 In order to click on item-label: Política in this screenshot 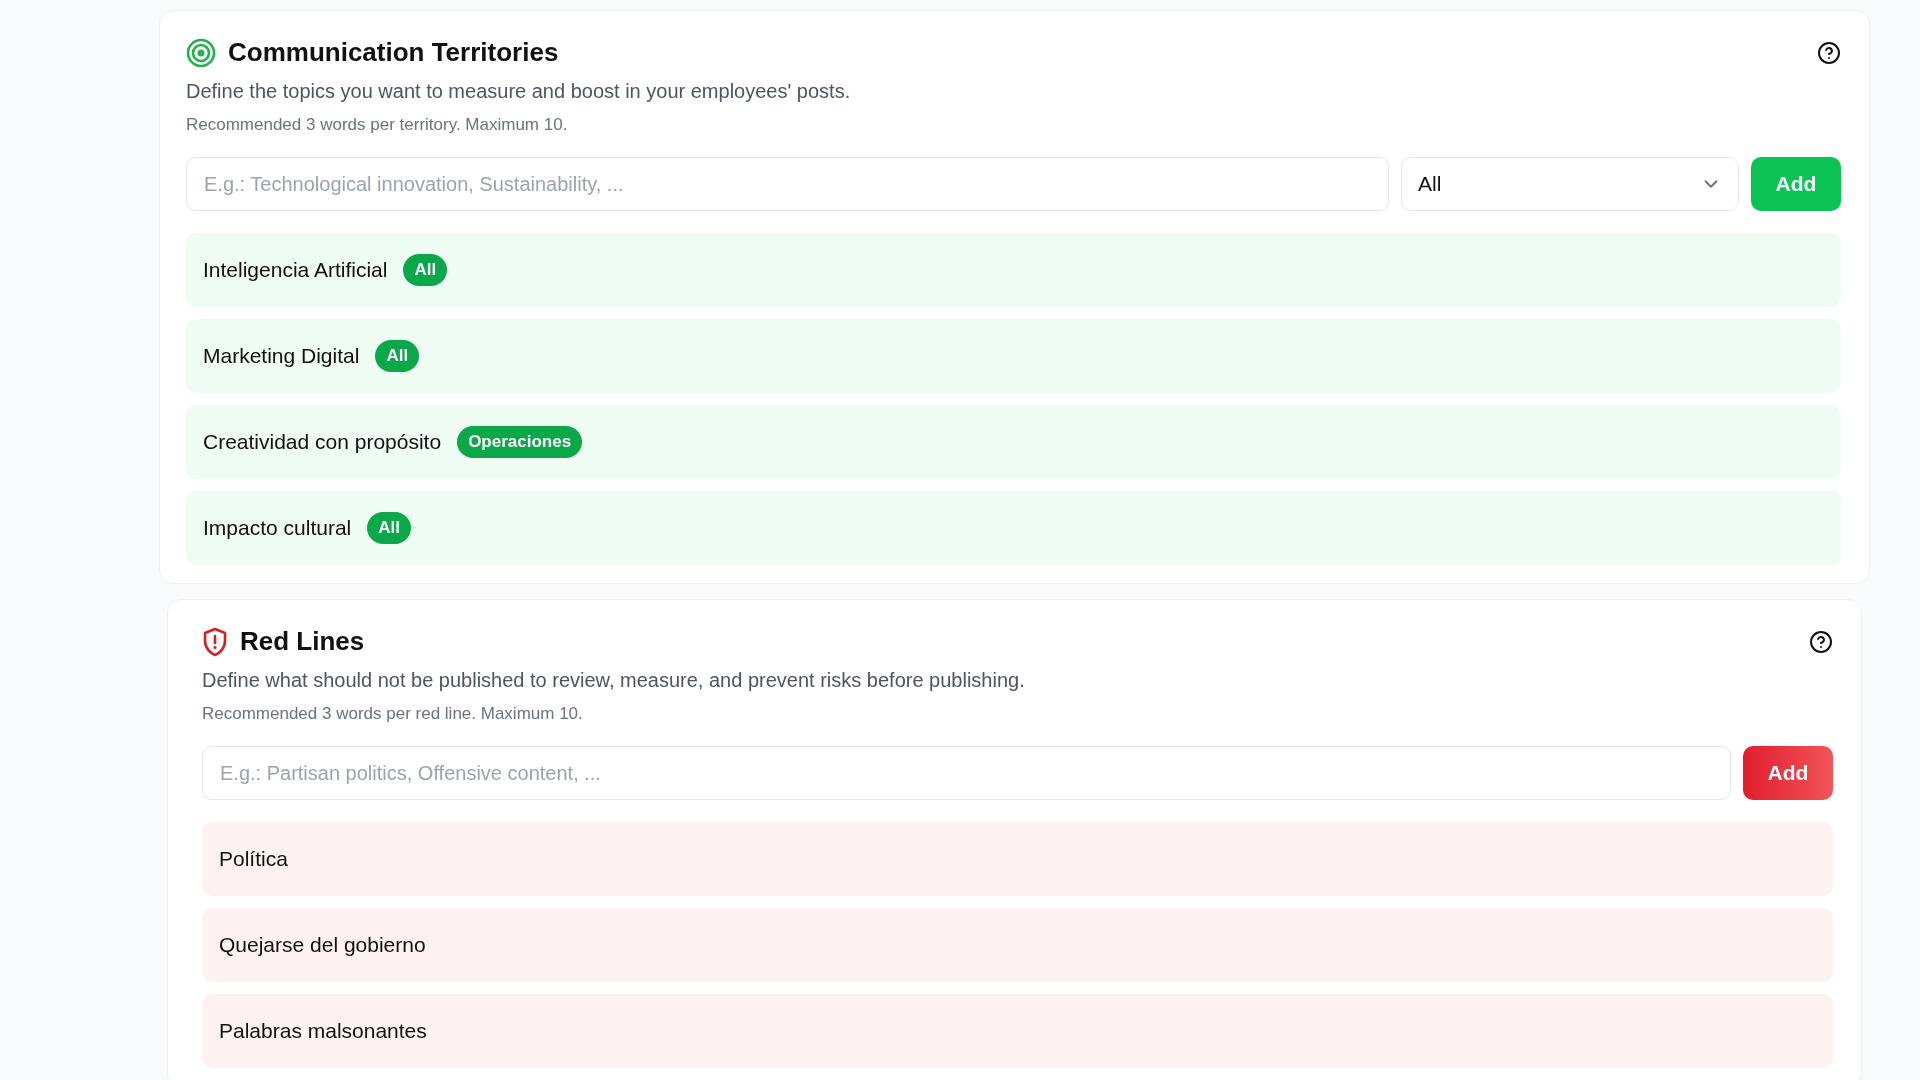, I will do `click(253, 859)`.